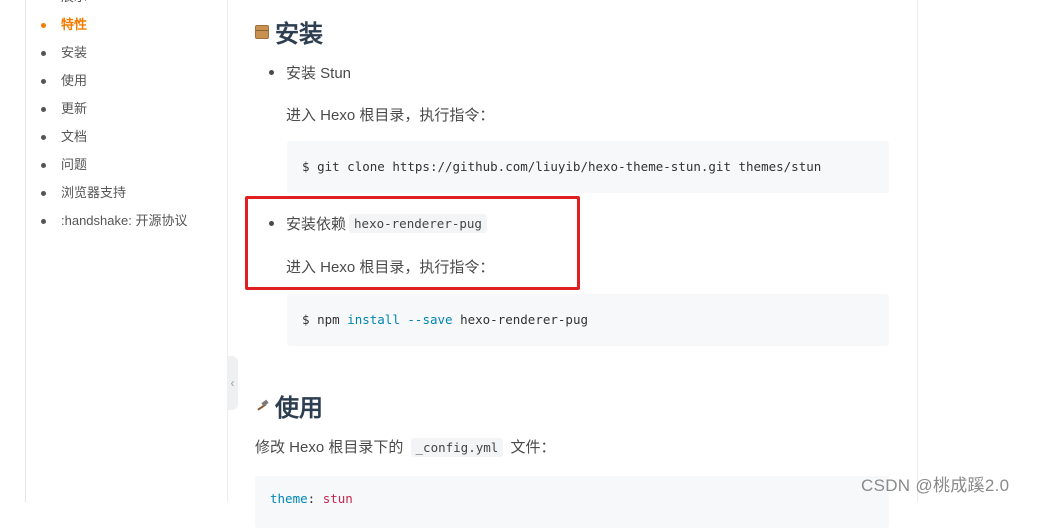 The height and width of the screenshot is (528, 1038). What do you see at coordinates (74, 80) in the screenshot?
I see `toc-item-label: 使用` at bounding box center [74, 80].